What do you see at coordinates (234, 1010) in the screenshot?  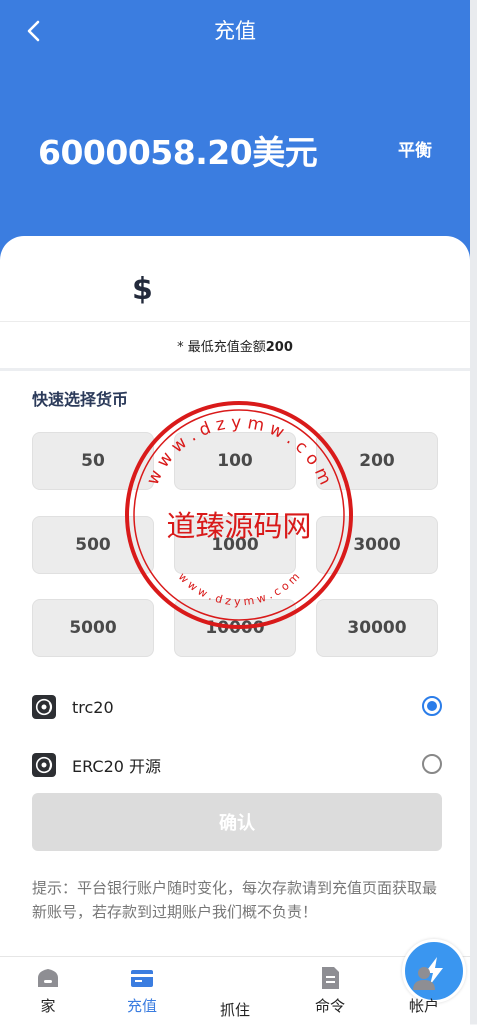 I see `tab-label-grab: 抓住` at bounding box center [234, 1010].